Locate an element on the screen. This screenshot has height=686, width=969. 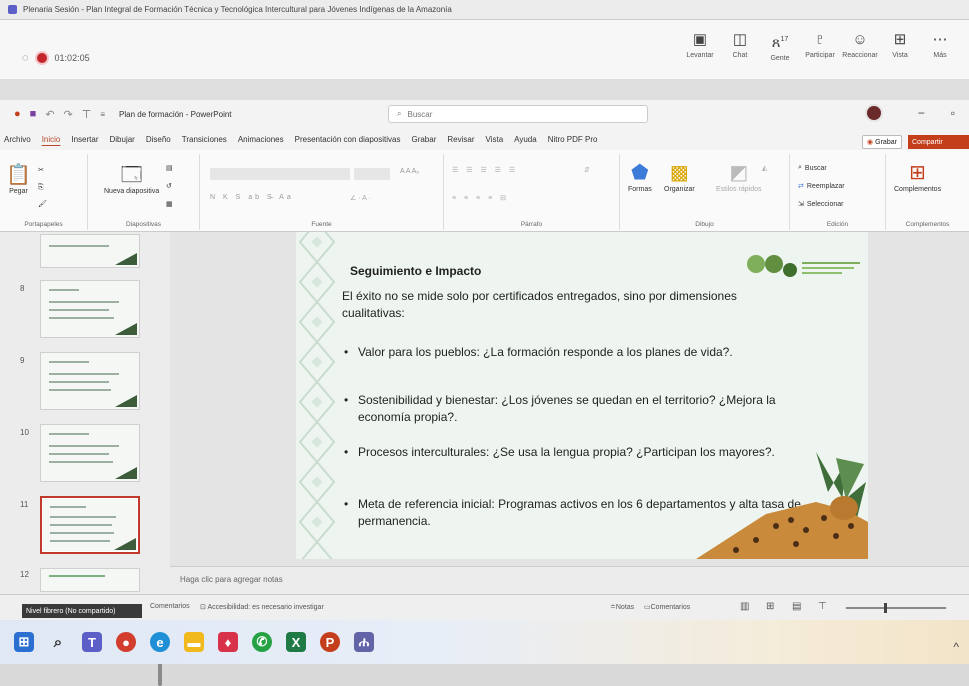
addins-group: ⊞ Complementos Complementos is located at coordinates (922, 195).